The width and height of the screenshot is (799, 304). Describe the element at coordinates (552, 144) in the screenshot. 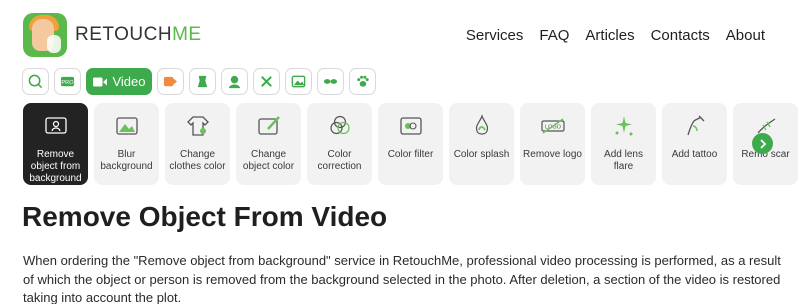

I see `service-card-remove-logo: LOGO Remove logo` at that location.